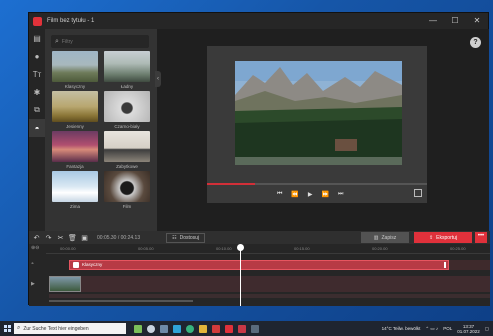  I want to click on edge-icon, so click(190, 328).